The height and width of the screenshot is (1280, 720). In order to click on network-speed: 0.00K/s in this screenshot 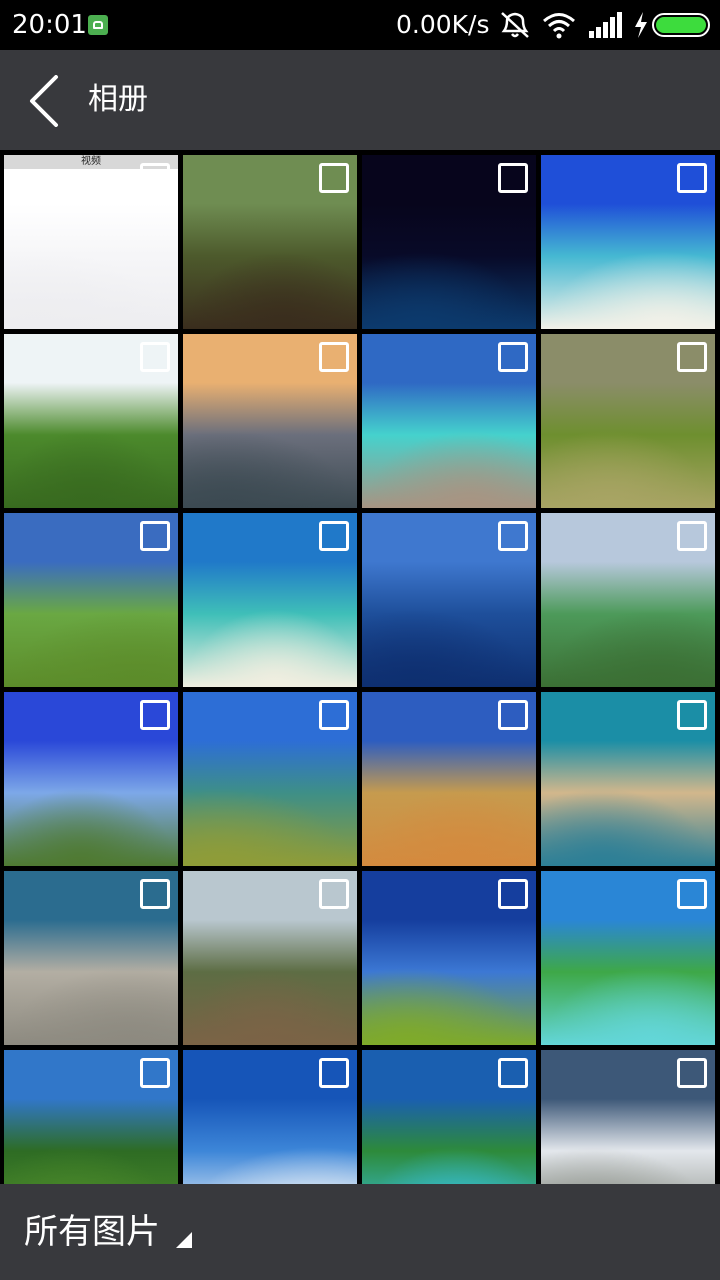, I will do `click(443, 24)`.